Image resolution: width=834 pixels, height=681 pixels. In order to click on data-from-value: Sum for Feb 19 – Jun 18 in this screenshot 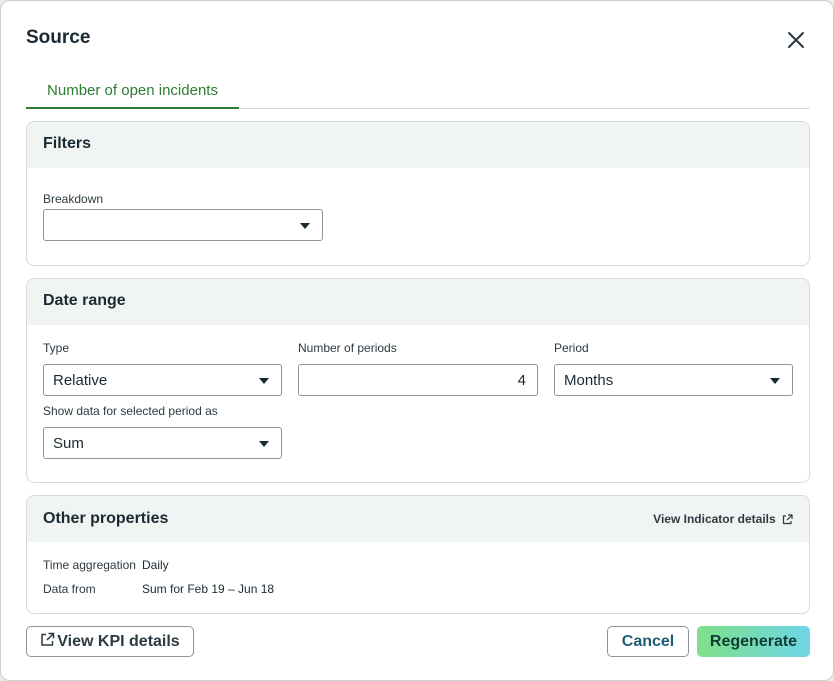, I will do `click(208, 589)`.